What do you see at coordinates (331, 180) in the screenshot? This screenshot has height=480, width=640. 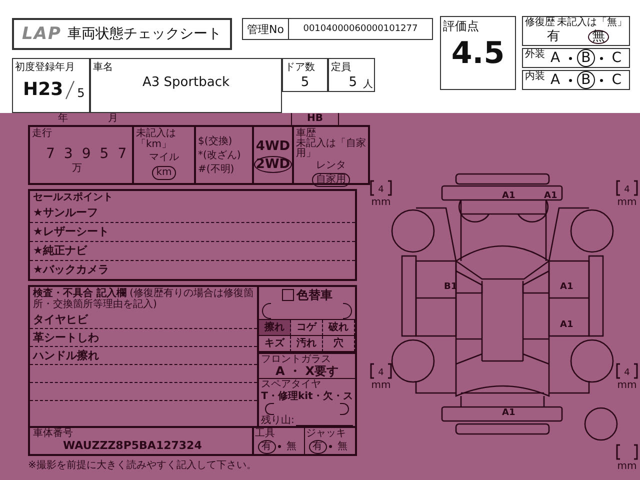 I see `choice-option: 自家用` at bounding box center [331, 180].